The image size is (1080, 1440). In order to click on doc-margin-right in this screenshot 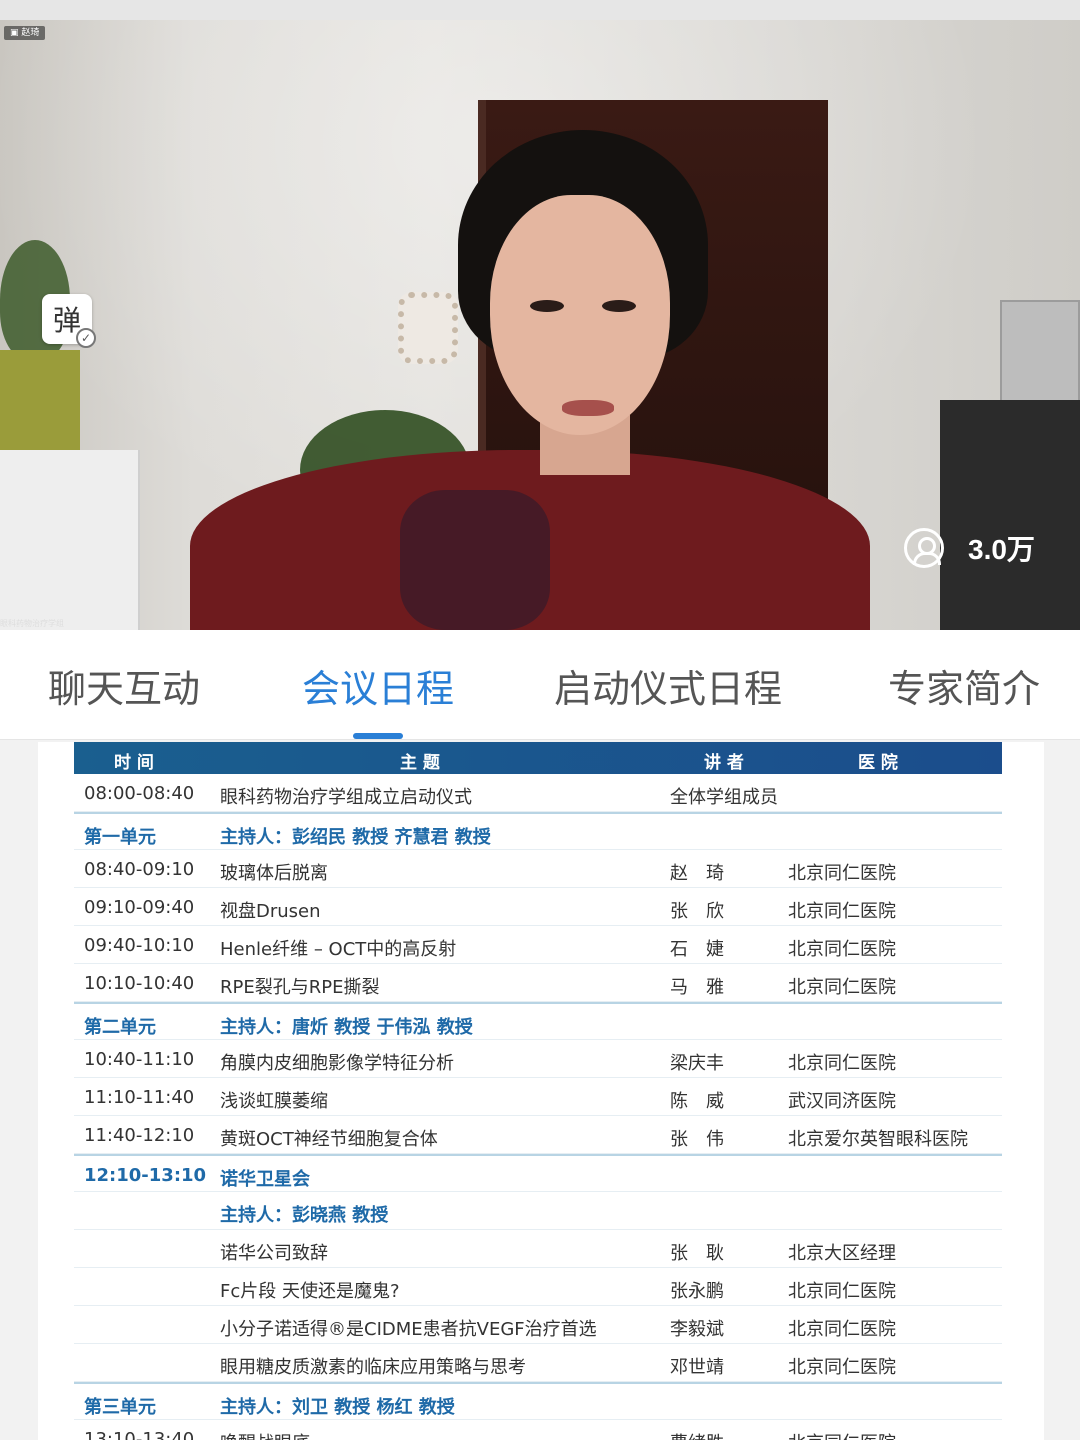, I will do `click(1062, 1091)`.